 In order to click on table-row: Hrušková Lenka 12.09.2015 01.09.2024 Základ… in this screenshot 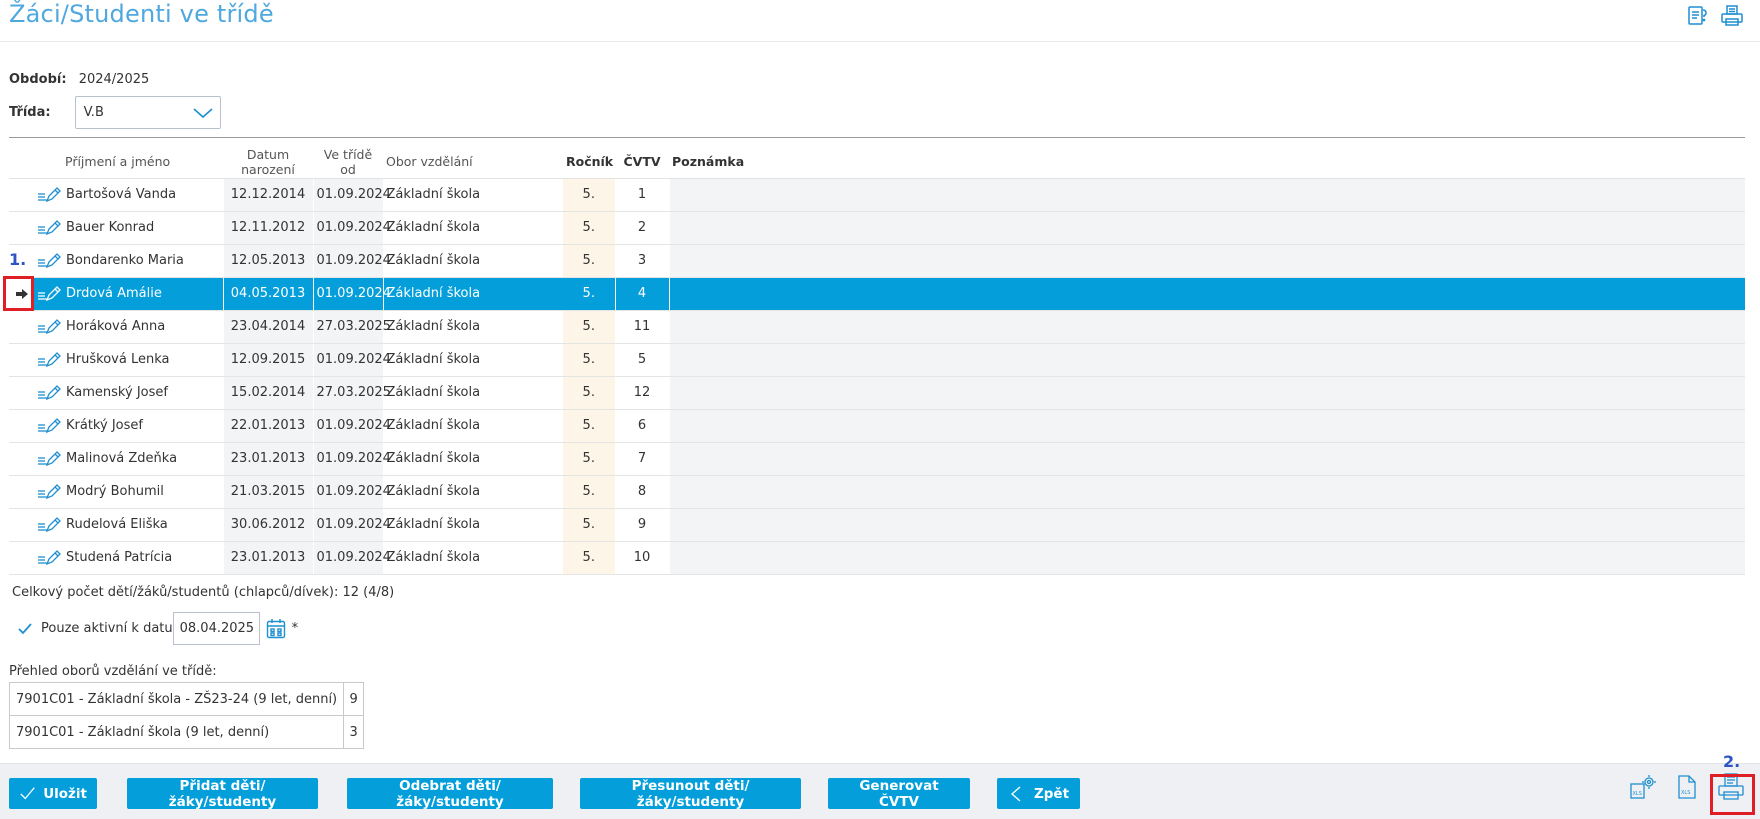, I will do `click(877, 360)`.